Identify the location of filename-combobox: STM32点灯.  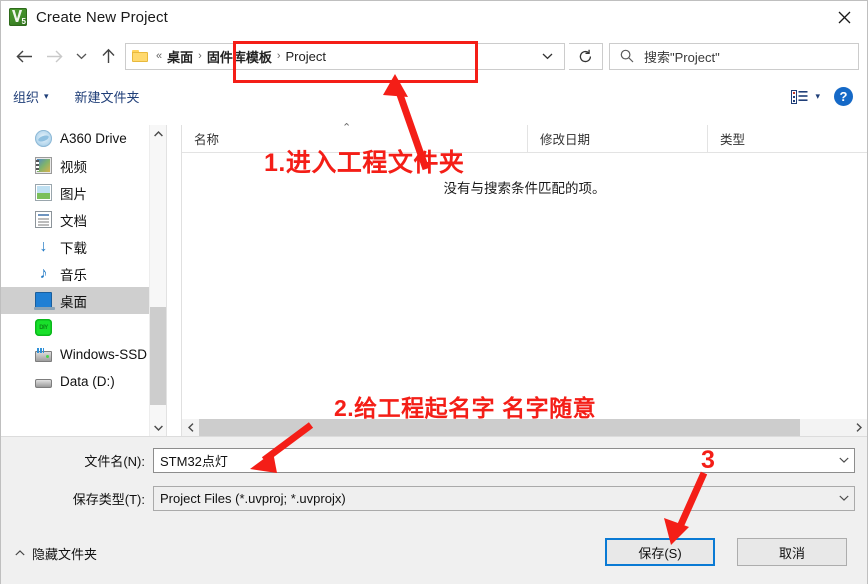
(504, 460).